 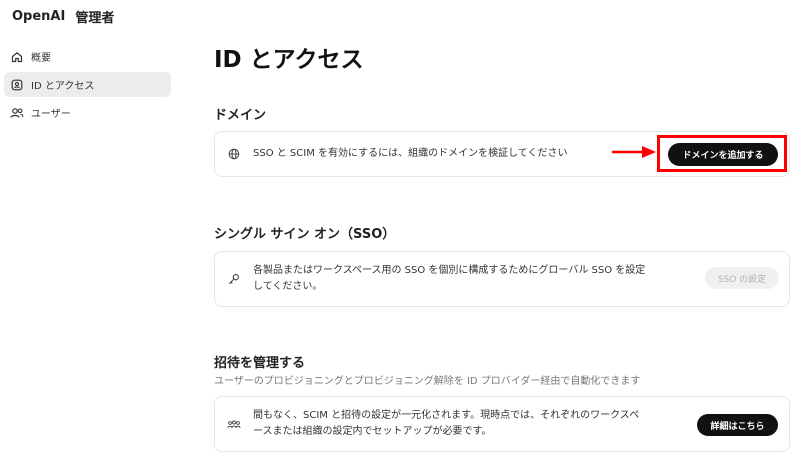 I want to click on sidebar-item-label: ユーザー, so click(x=51, y=114).